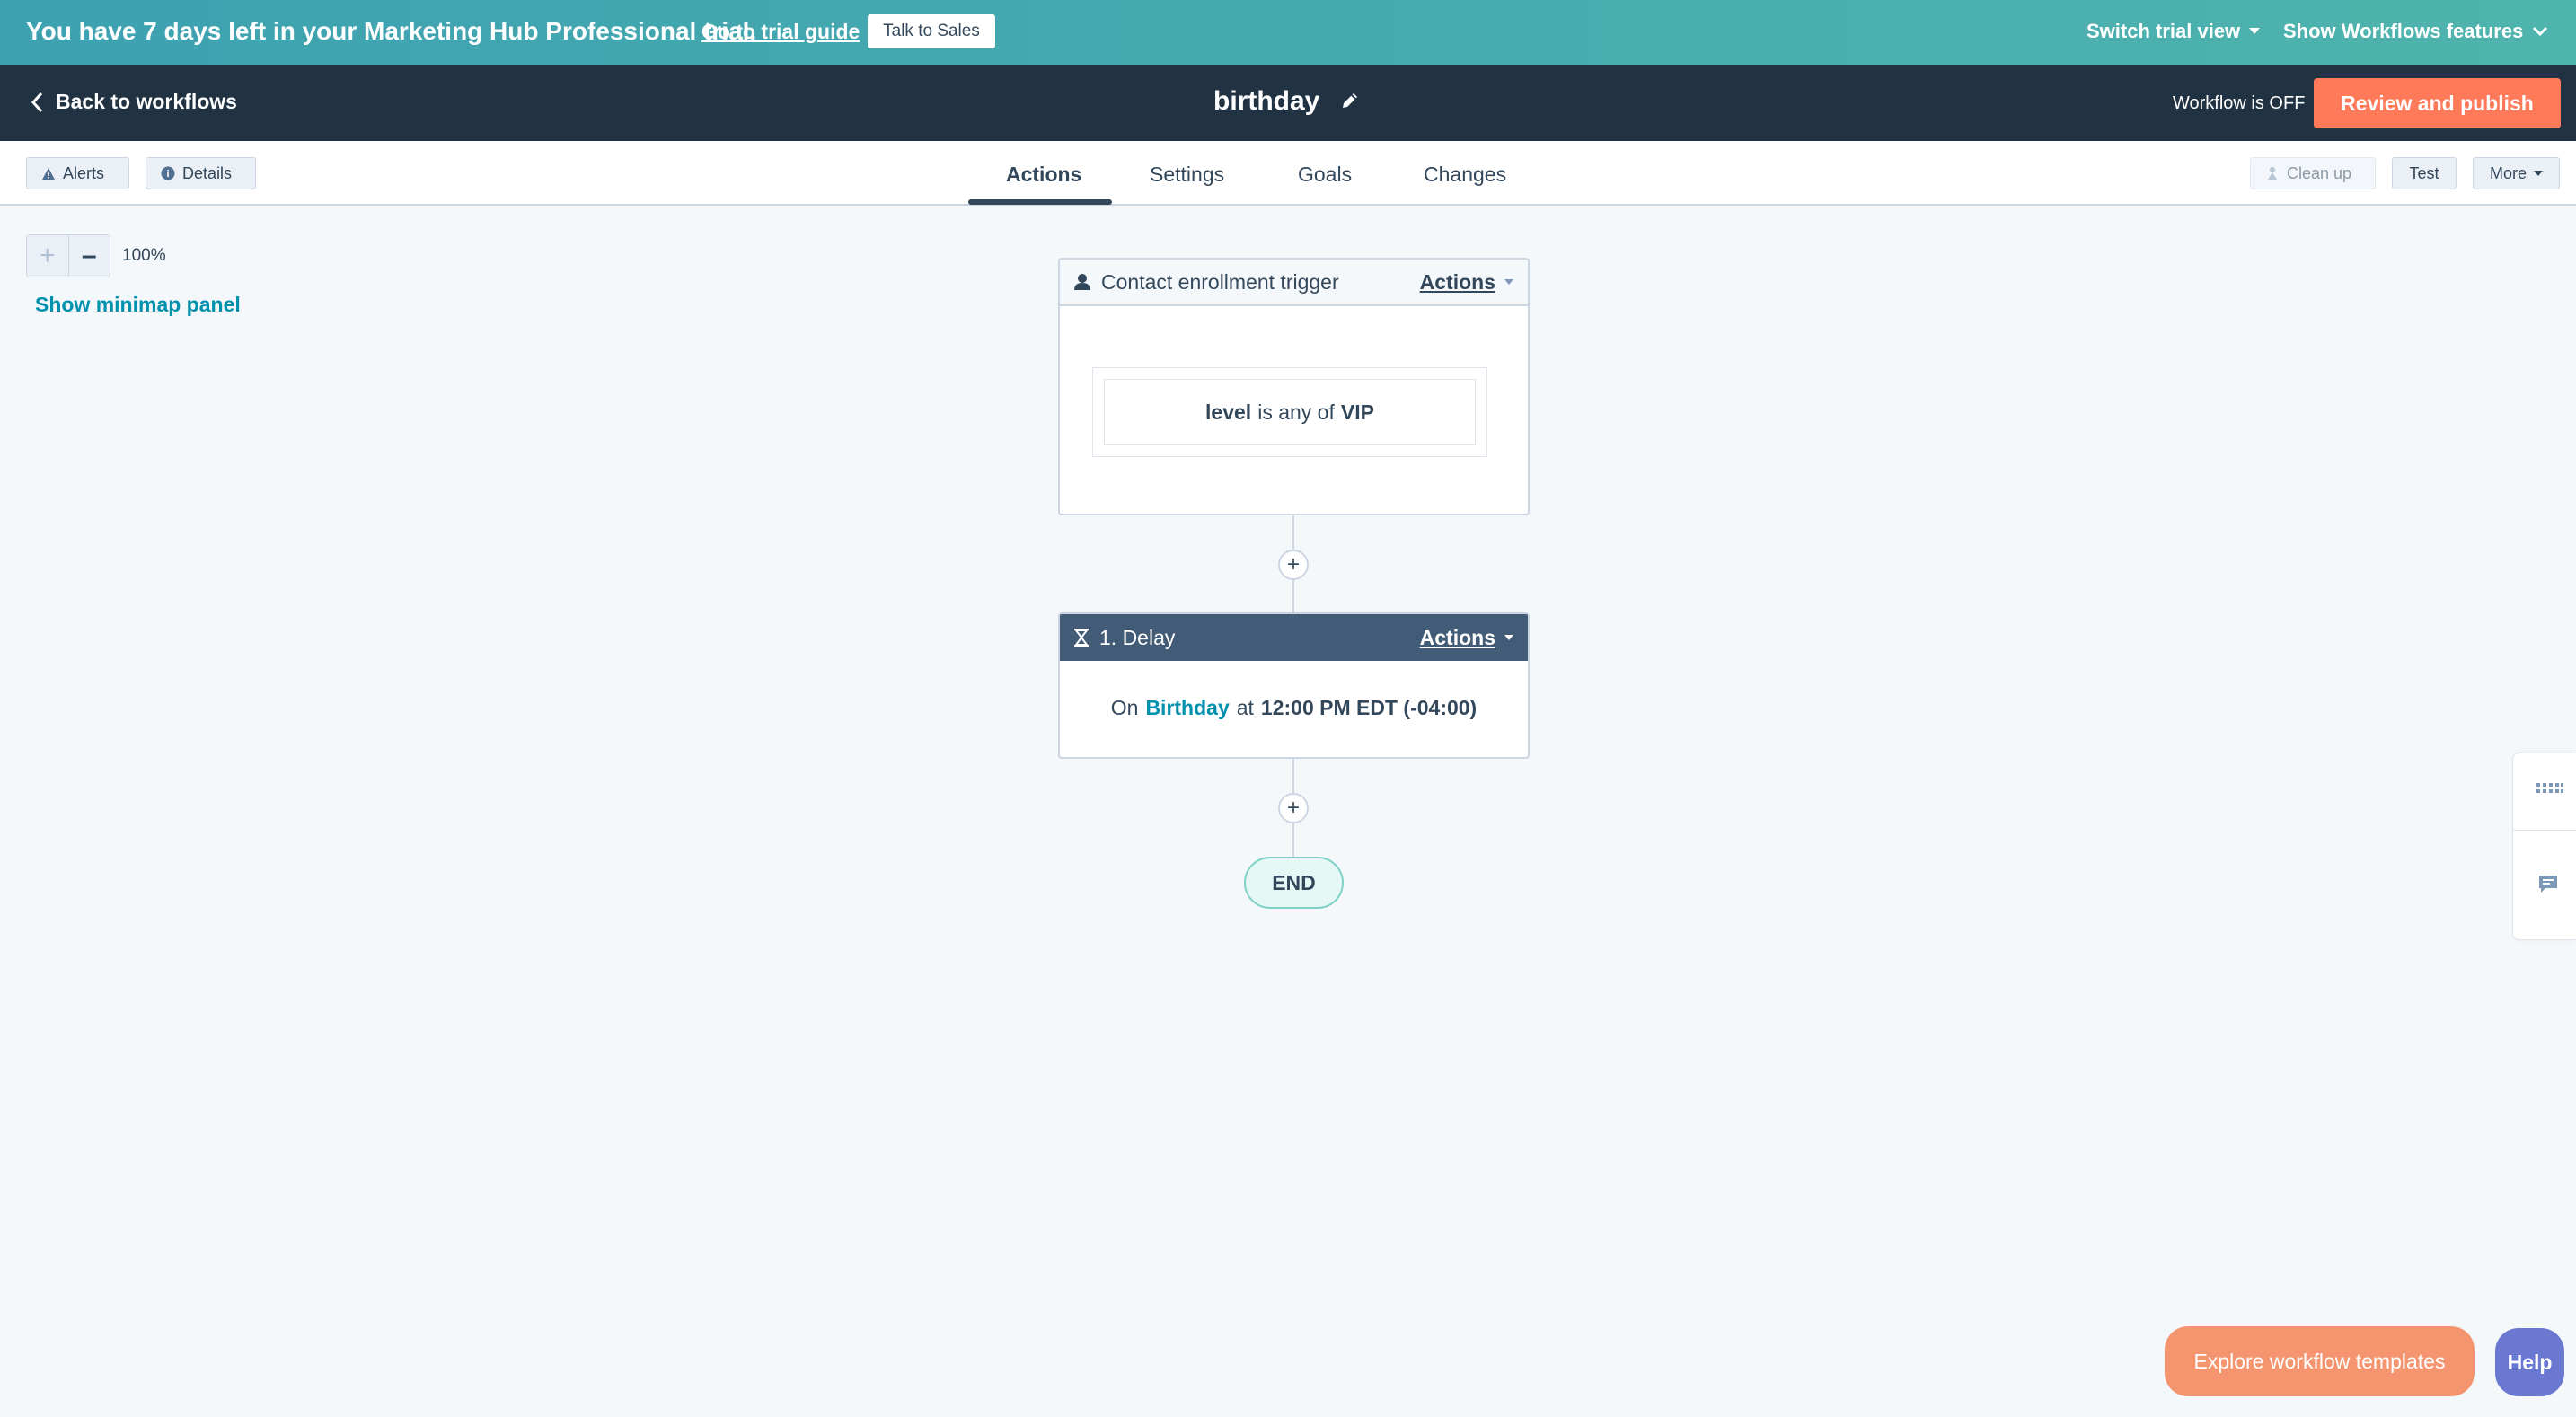 The image size is (2576, 1417). I want to click on more-label: More, so click(2508, 172).